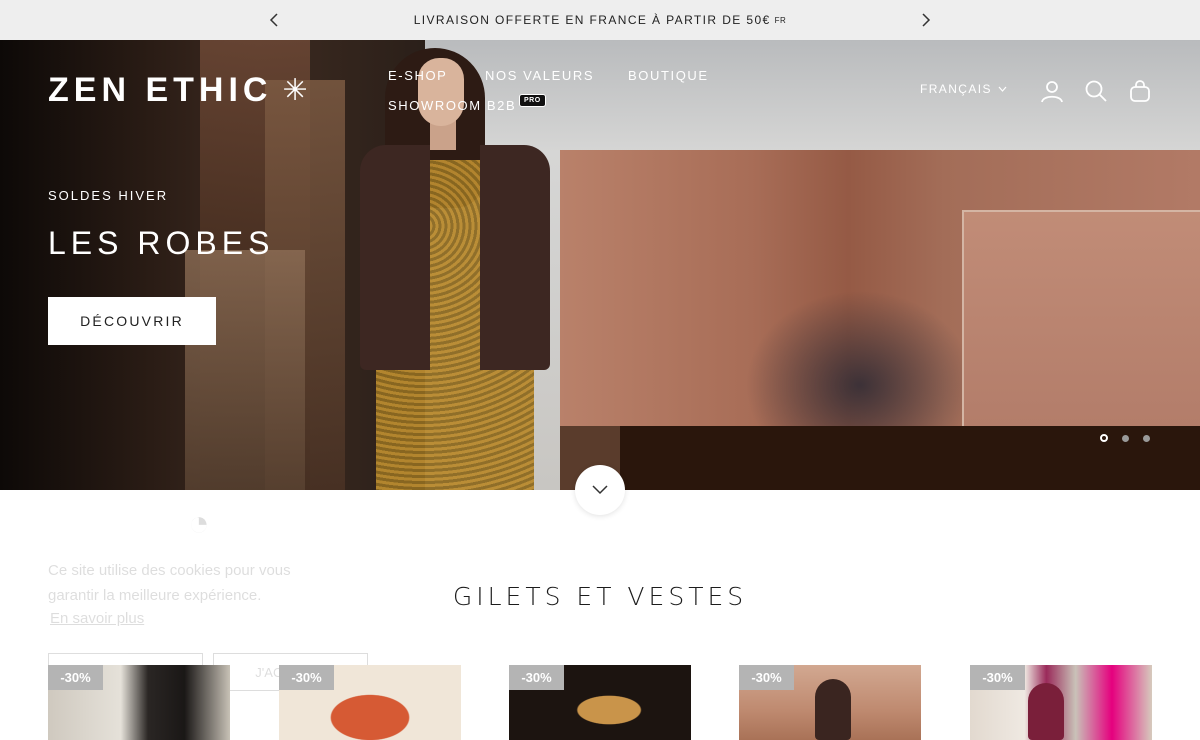 This screenshot has height=740, width=1200. What do you see at coordinates (532, 100) in the screenshot?
I see `pro-badge: PRO` at bounding box center [532, 100].